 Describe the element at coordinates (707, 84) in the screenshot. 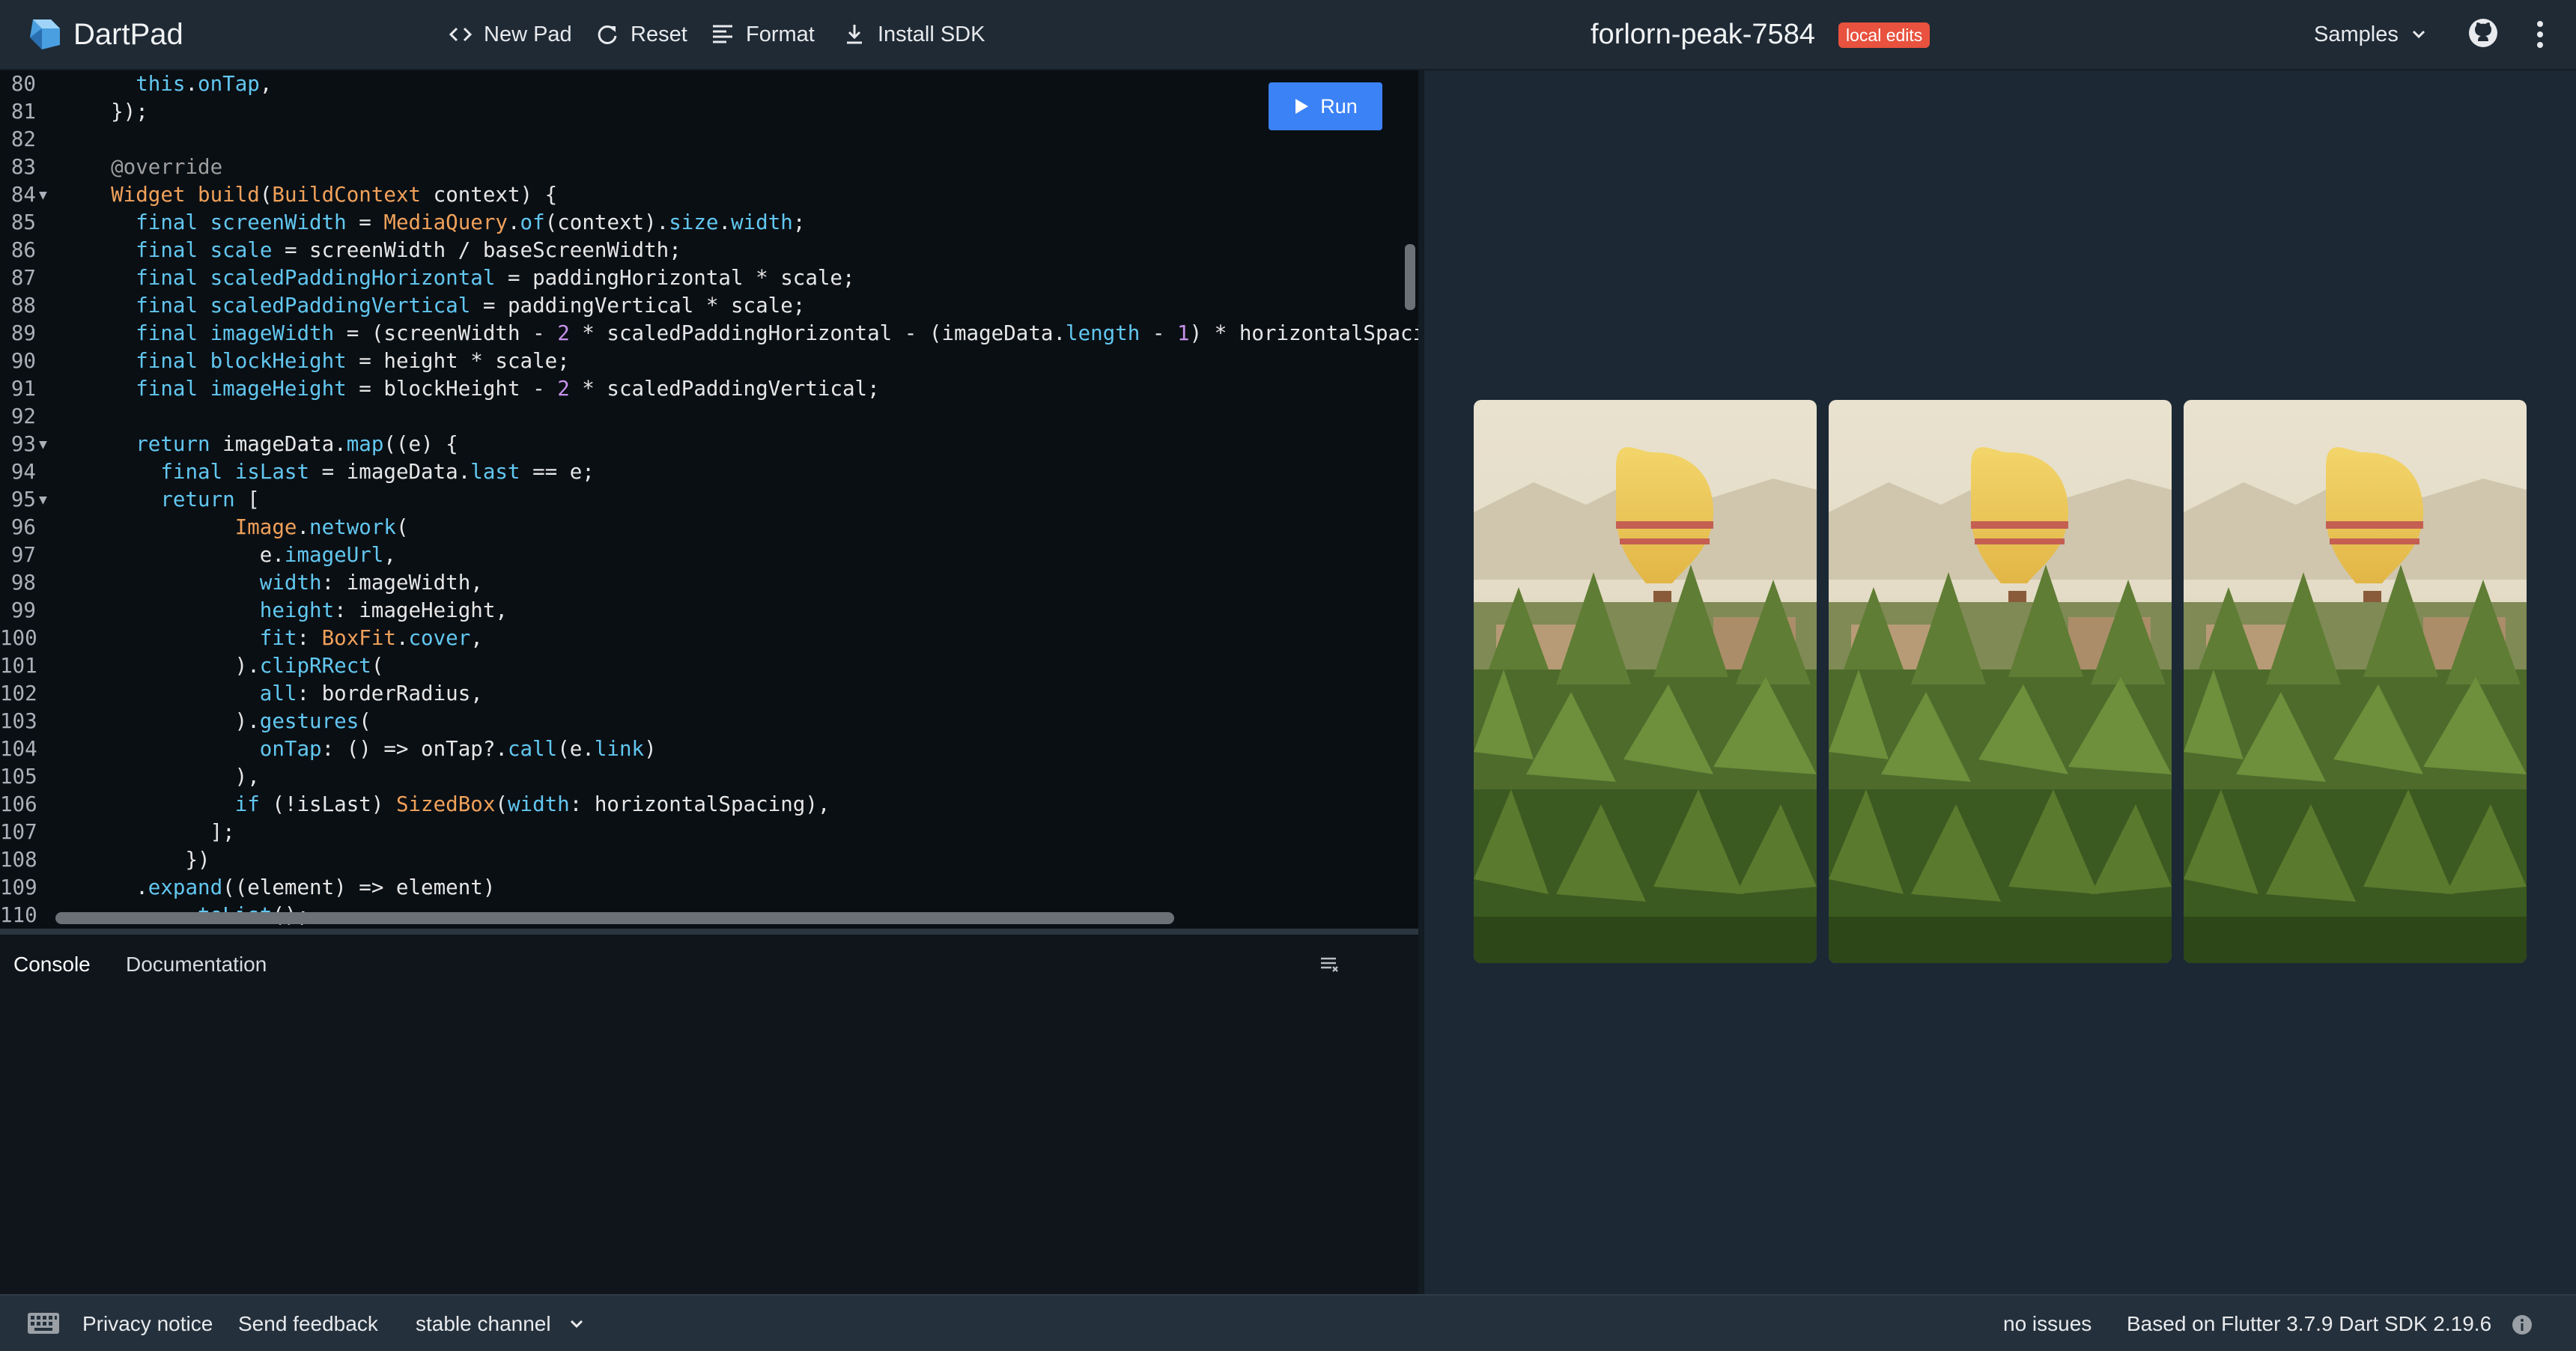

I see `code-line: 80 this.onTap,` at that location.